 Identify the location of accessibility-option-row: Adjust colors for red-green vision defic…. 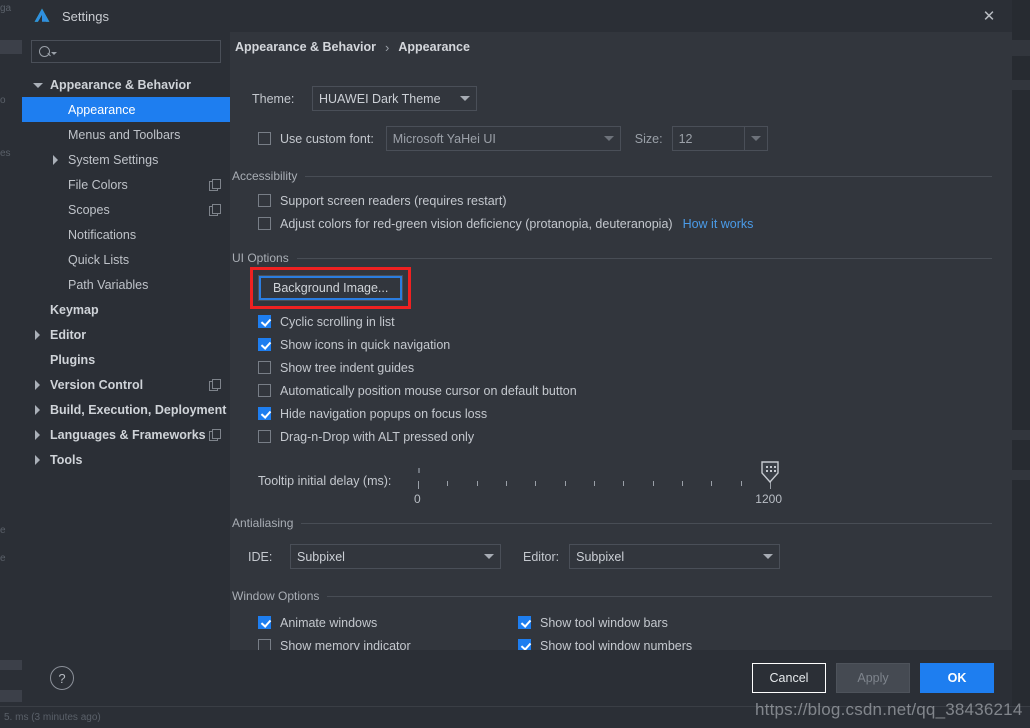
(625, 223).